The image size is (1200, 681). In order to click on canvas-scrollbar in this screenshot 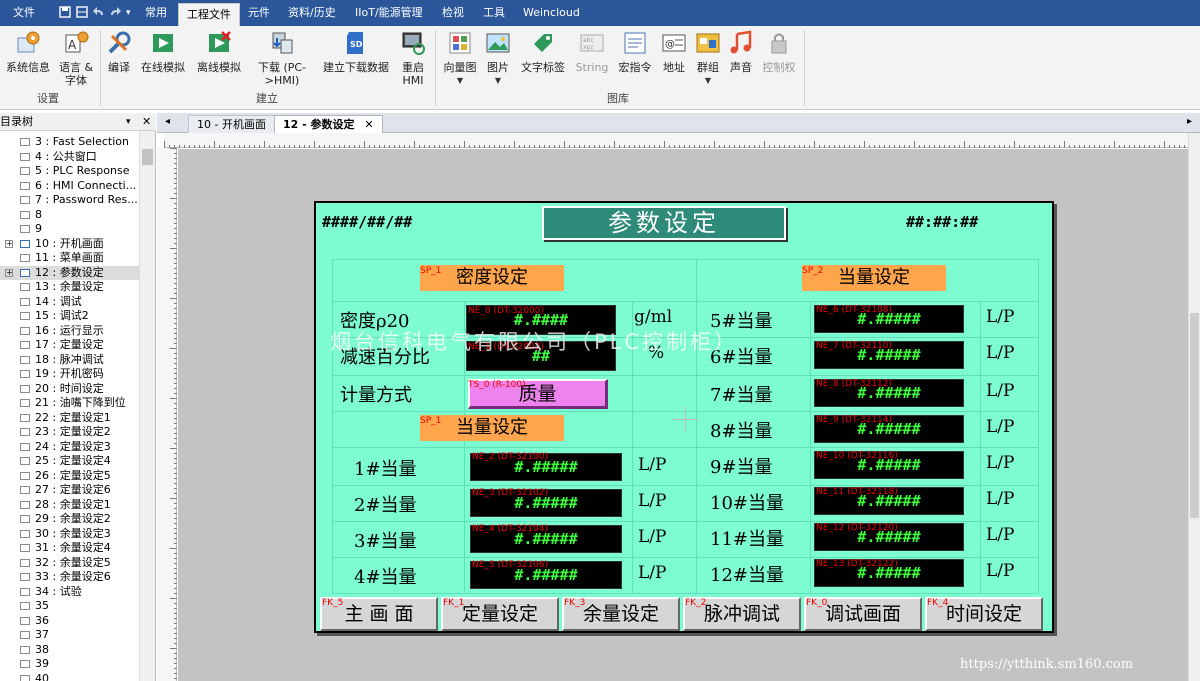, I will do `click(1194, 407)`.